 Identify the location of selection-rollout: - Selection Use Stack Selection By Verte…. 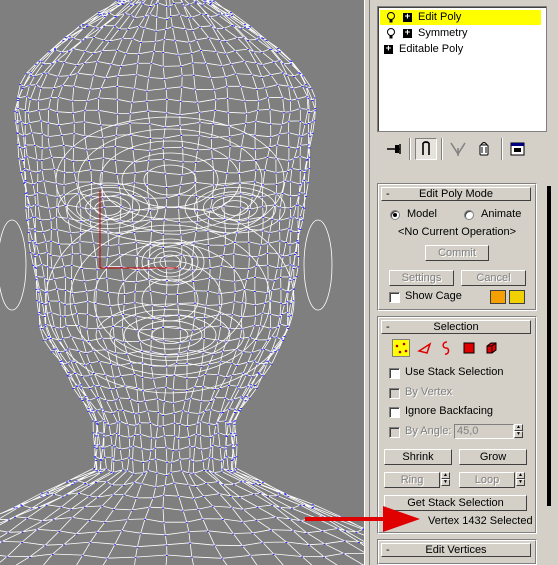
(457, 425).